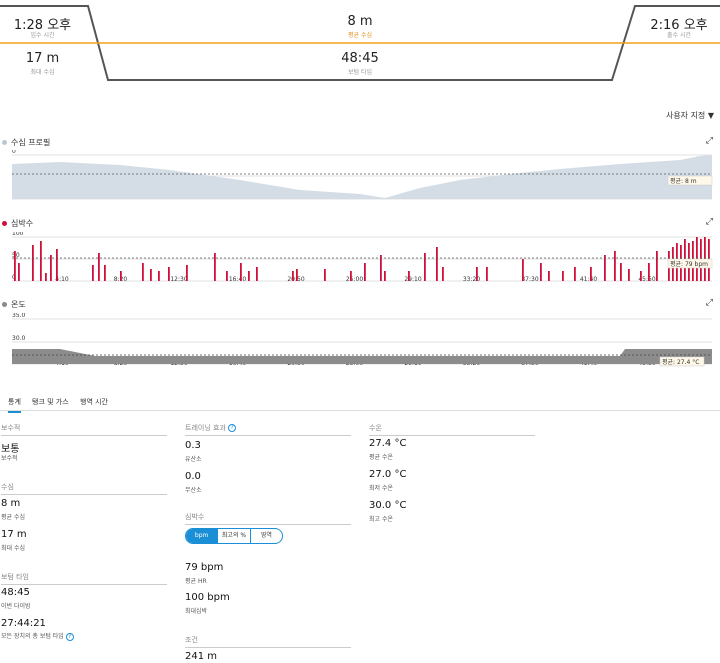 This screenshot has height=663, width=720. I want to click on stats-tabs: 통계 탱크 및 가스 행역 시간, so click(360, 403).